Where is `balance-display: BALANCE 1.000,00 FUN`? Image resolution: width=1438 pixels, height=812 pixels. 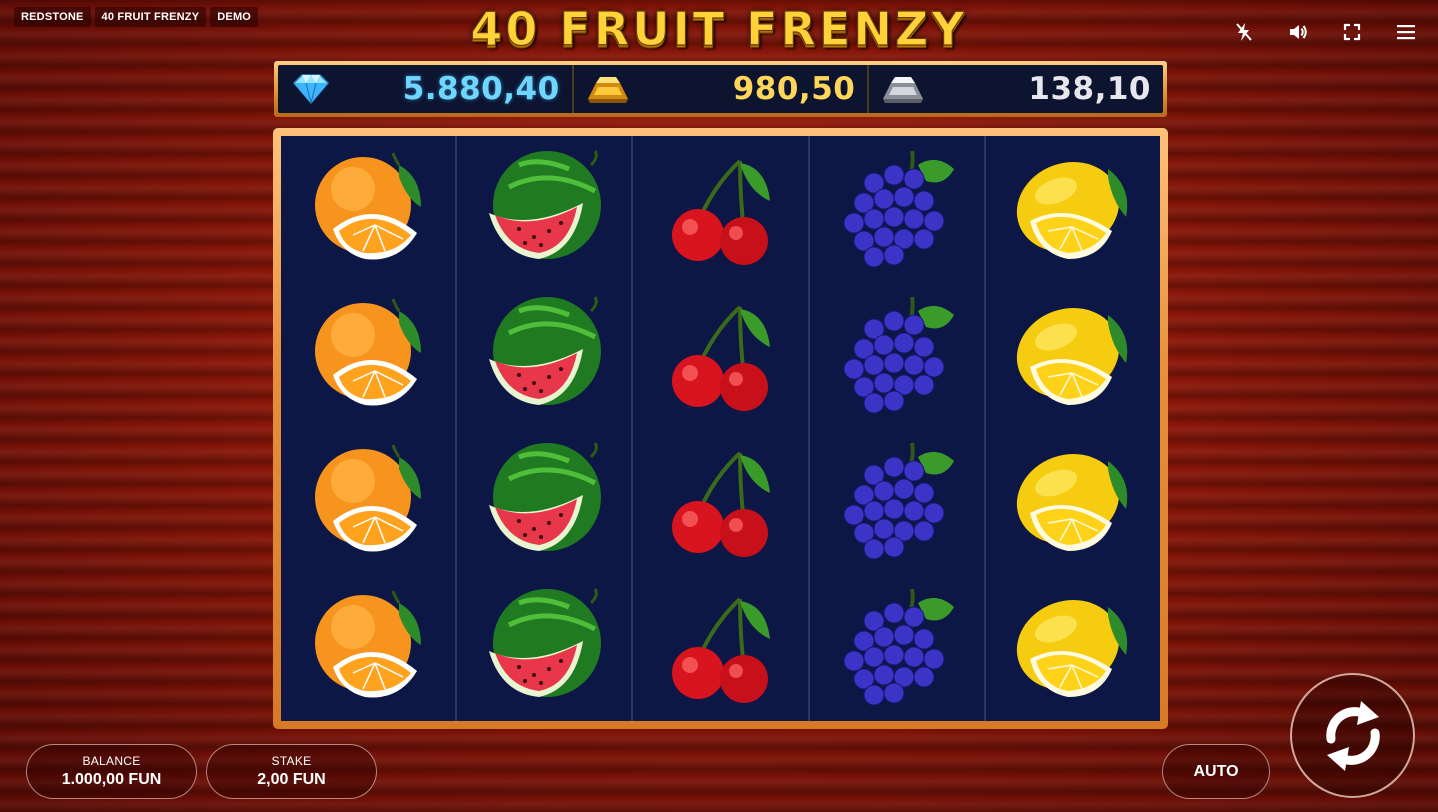
balance-display: BALANCE 1.000,00 FUN is located at coordinates (111, 771).